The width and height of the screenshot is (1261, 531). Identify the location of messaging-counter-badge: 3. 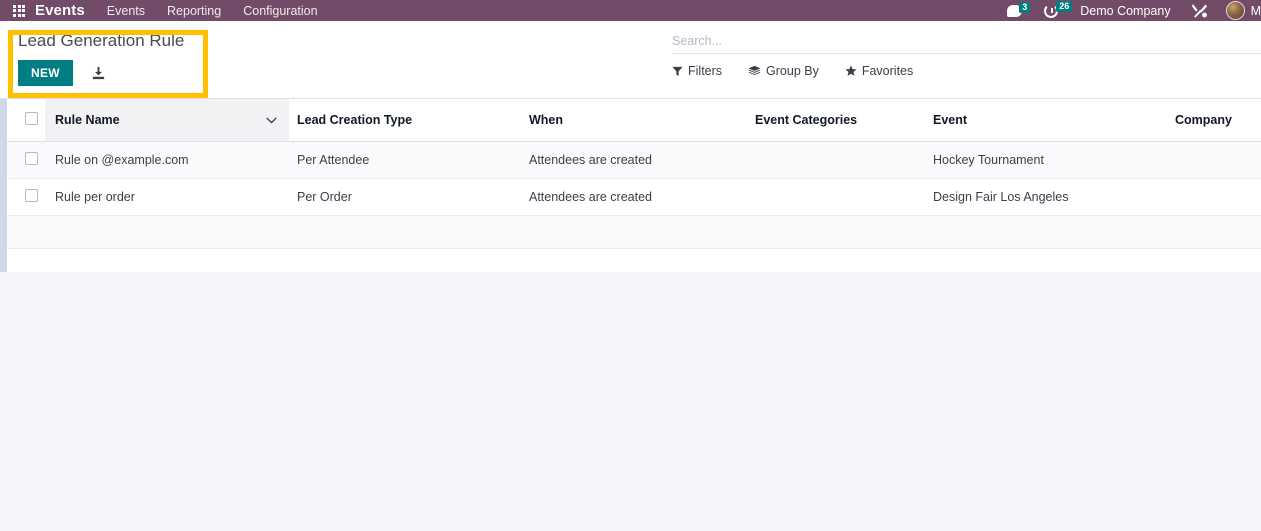
(1025, 7).